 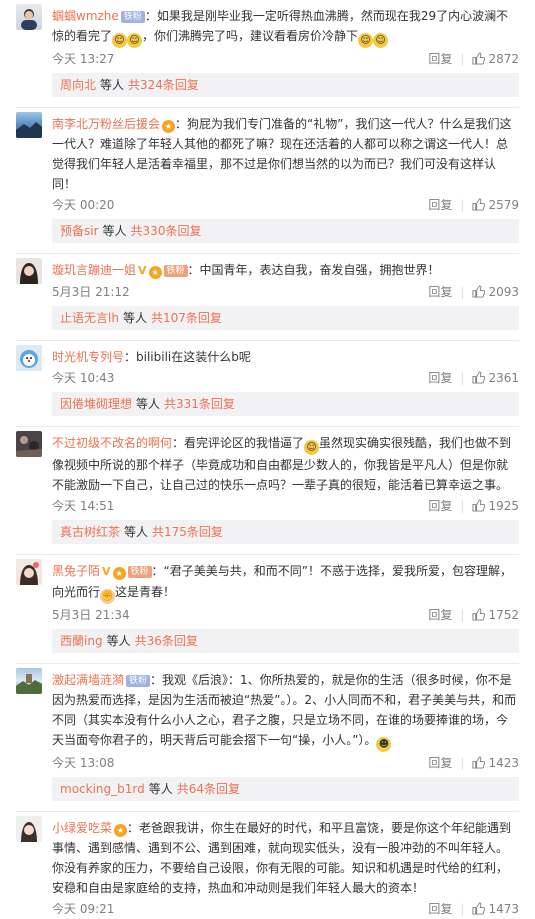 What do you see at coordinates (145, 592) in the screenshot?
I see `comment-text: 这是青春！` at bounding box center [145, 592].